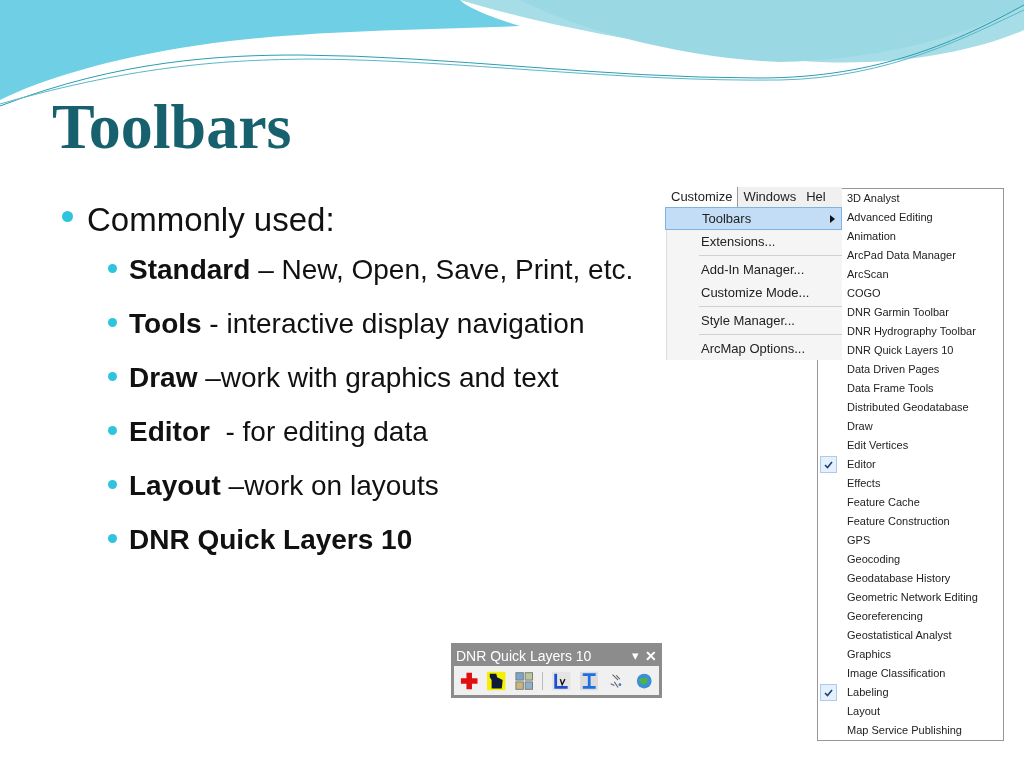 This screenshot has width=1024, height=768. I want to click on map-icon, so click(496, 680).